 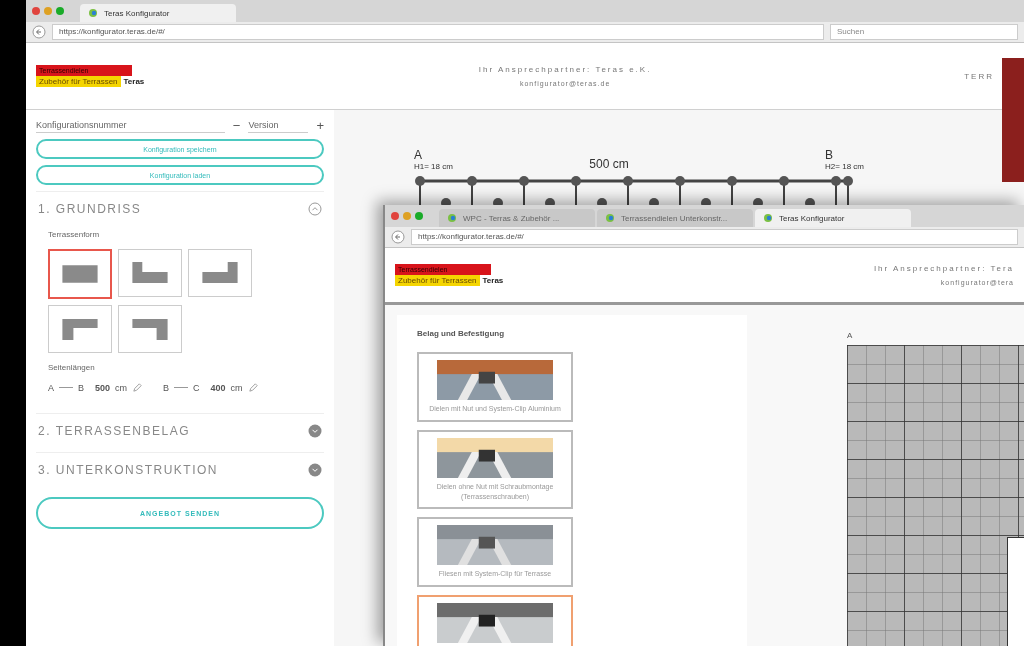 I want to click on contact-title: Ihr Ansprechpartner: Teras e.K., so click(x=565, y=69).